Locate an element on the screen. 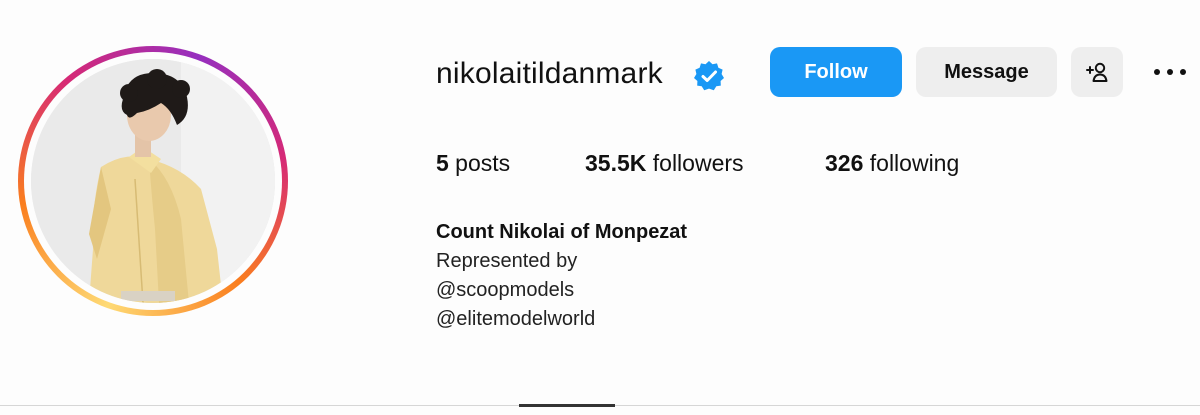  following-stat: 326 following is located at coordinates (892, 163).